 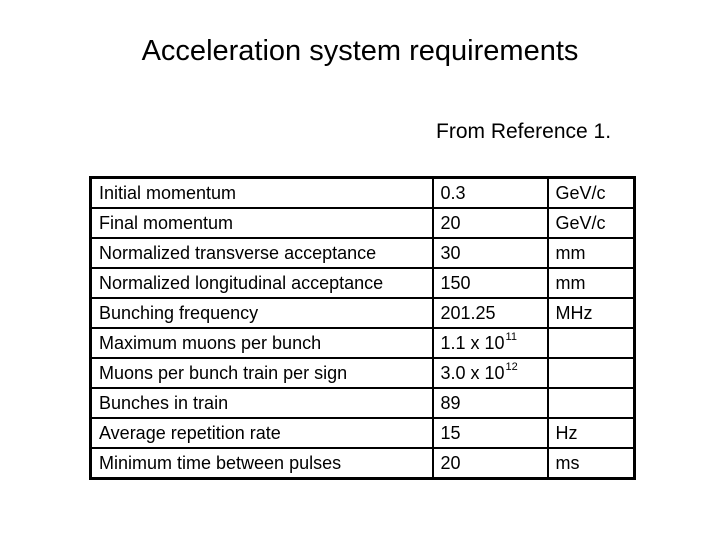 I want to click on parameter-cell: Normalized longitudinal acceptance, so click(x=261, y=283).